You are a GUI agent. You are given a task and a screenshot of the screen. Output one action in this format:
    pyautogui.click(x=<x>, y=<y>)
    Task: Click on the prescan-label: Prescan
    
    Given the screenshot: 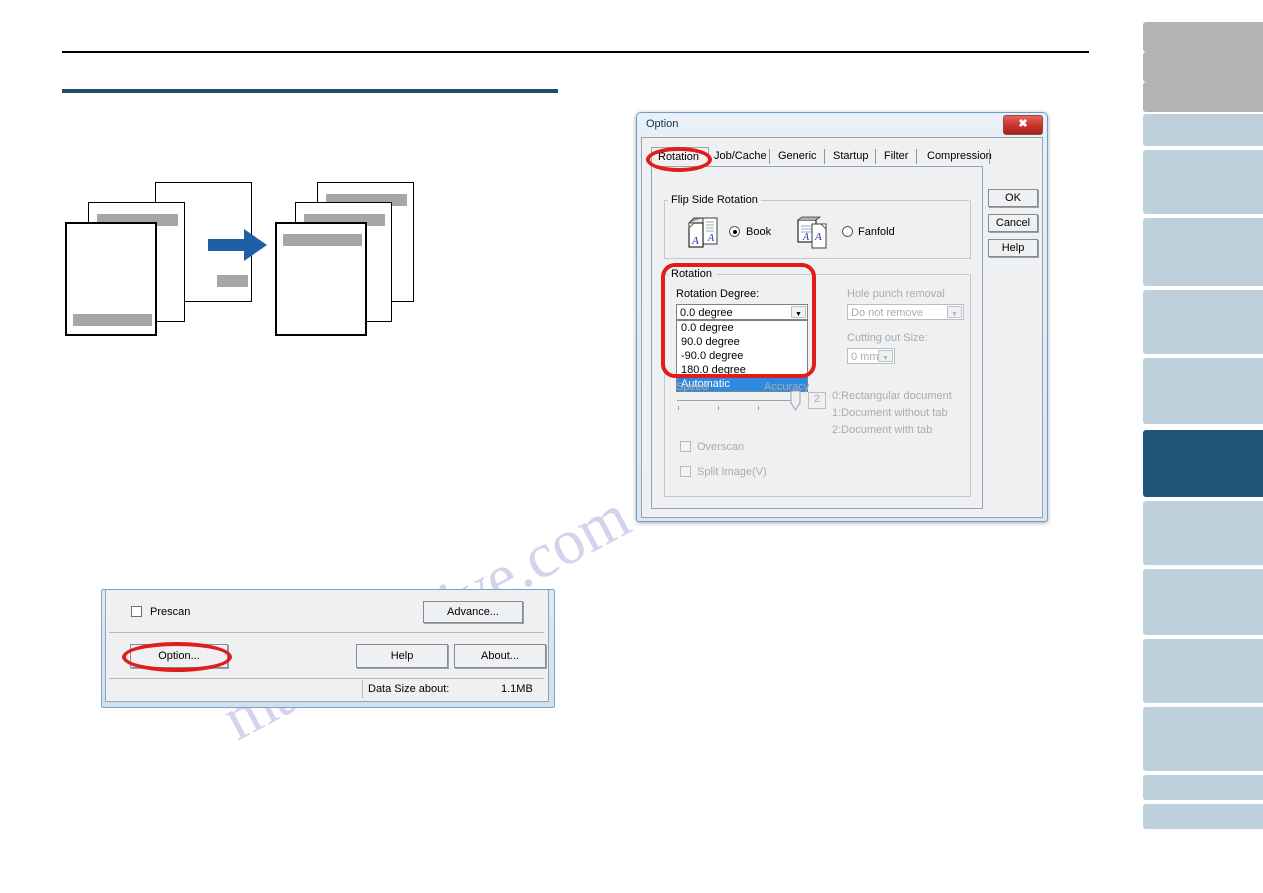 What is the action you would take?
    pyautogui.click(x=170, y=612)
    